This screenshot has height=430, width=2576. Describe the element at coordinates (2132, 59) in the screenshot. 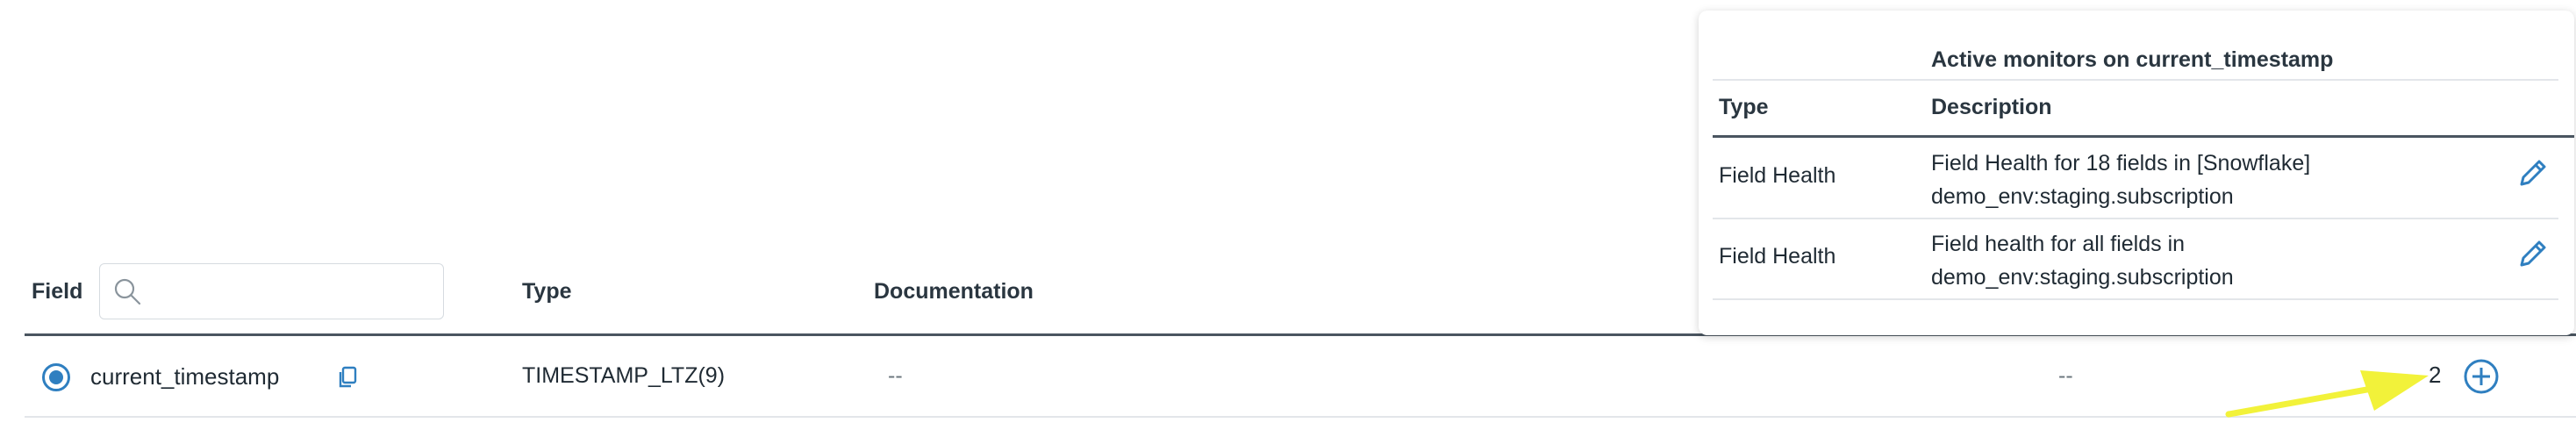

I see `popover-title: Active monitors on current_timestamp` at that location.